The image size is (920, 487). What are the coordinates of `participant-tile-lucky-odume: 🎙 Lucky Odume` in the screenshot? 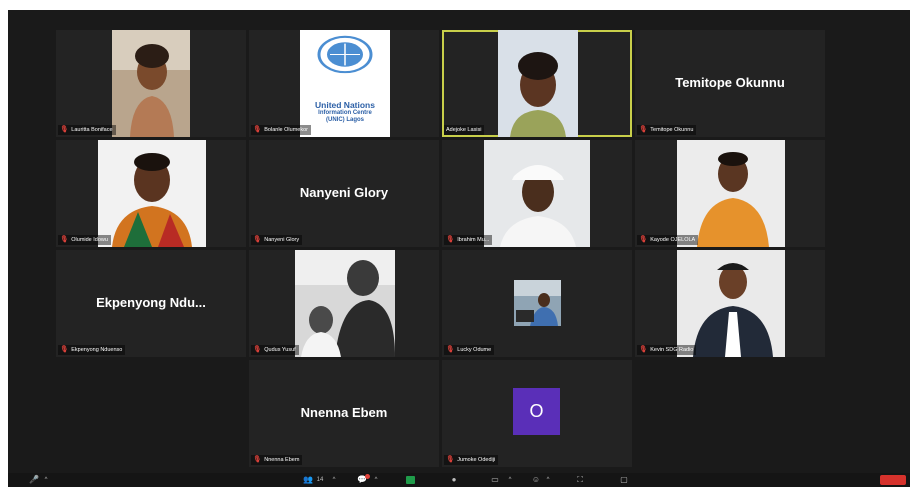 It's located at (537, 303).